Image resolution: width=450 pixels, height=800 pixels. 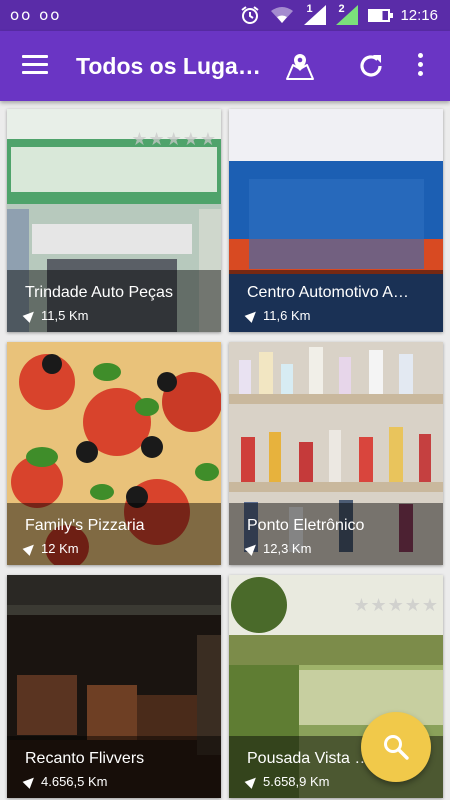 What do you see at coordinates (114, 686) in the screenshot?
I see `place-card: Recanto Flivvers 4.656,5 Km` at bounding box center [114, 686].